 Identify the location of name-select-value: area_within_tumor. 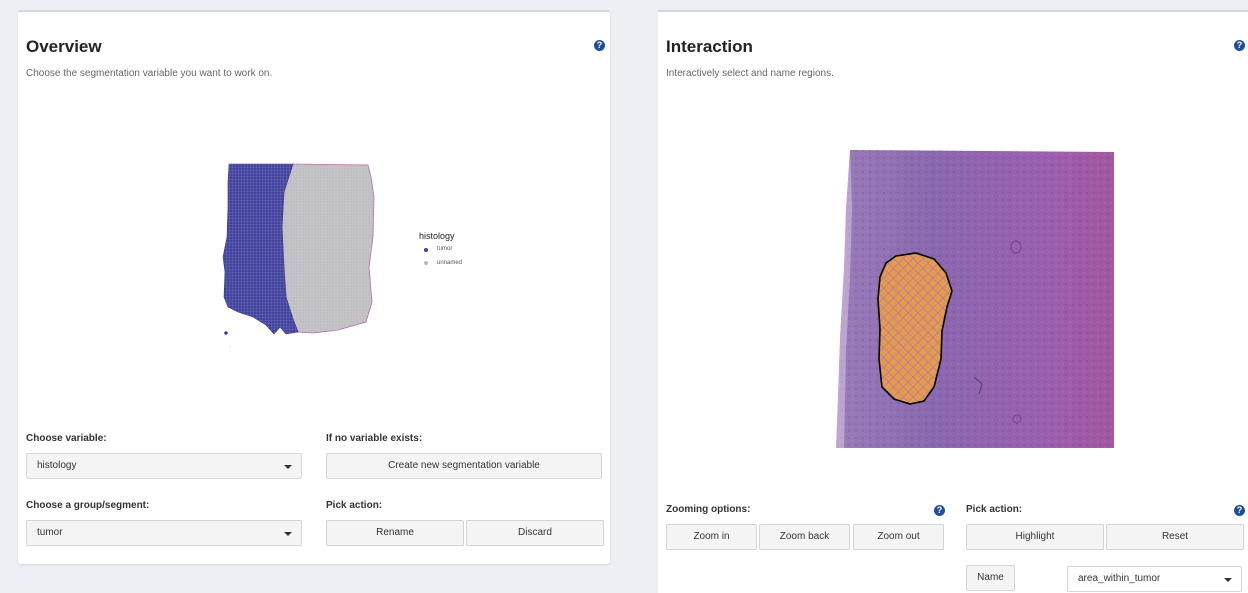
(1119, 578).